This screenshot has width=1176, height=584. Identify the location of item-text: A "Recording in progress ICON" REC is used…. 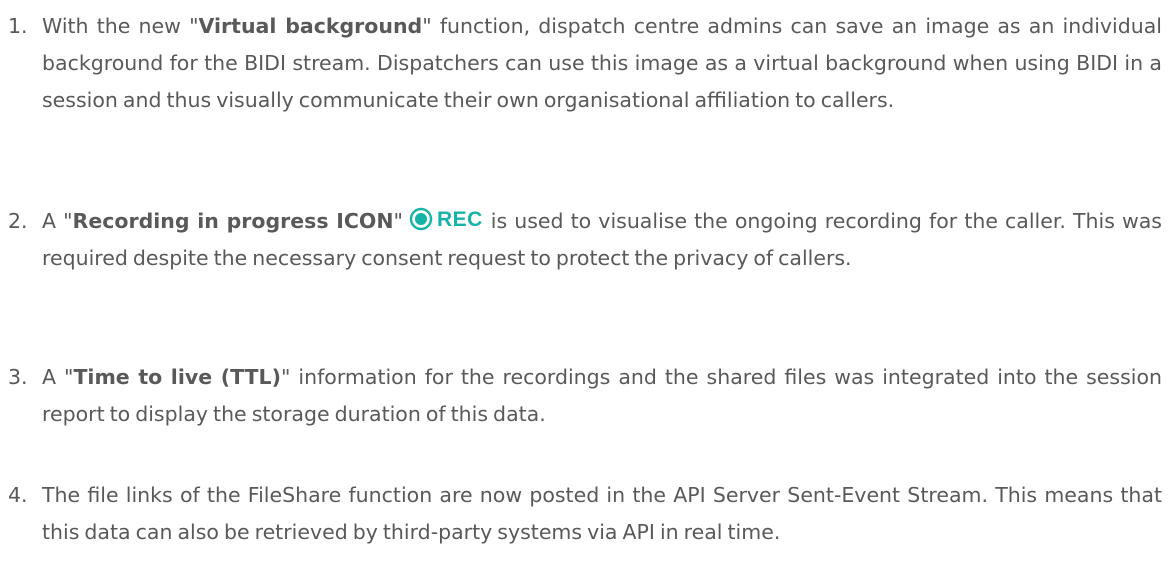
(602, 240).